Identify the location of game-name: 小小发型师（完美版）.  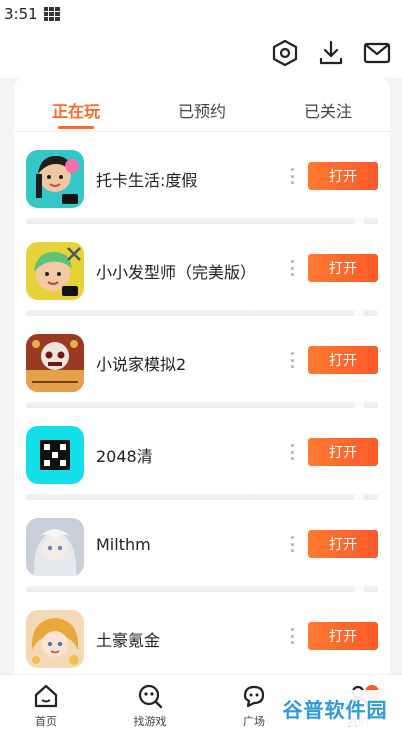
(176, 272).